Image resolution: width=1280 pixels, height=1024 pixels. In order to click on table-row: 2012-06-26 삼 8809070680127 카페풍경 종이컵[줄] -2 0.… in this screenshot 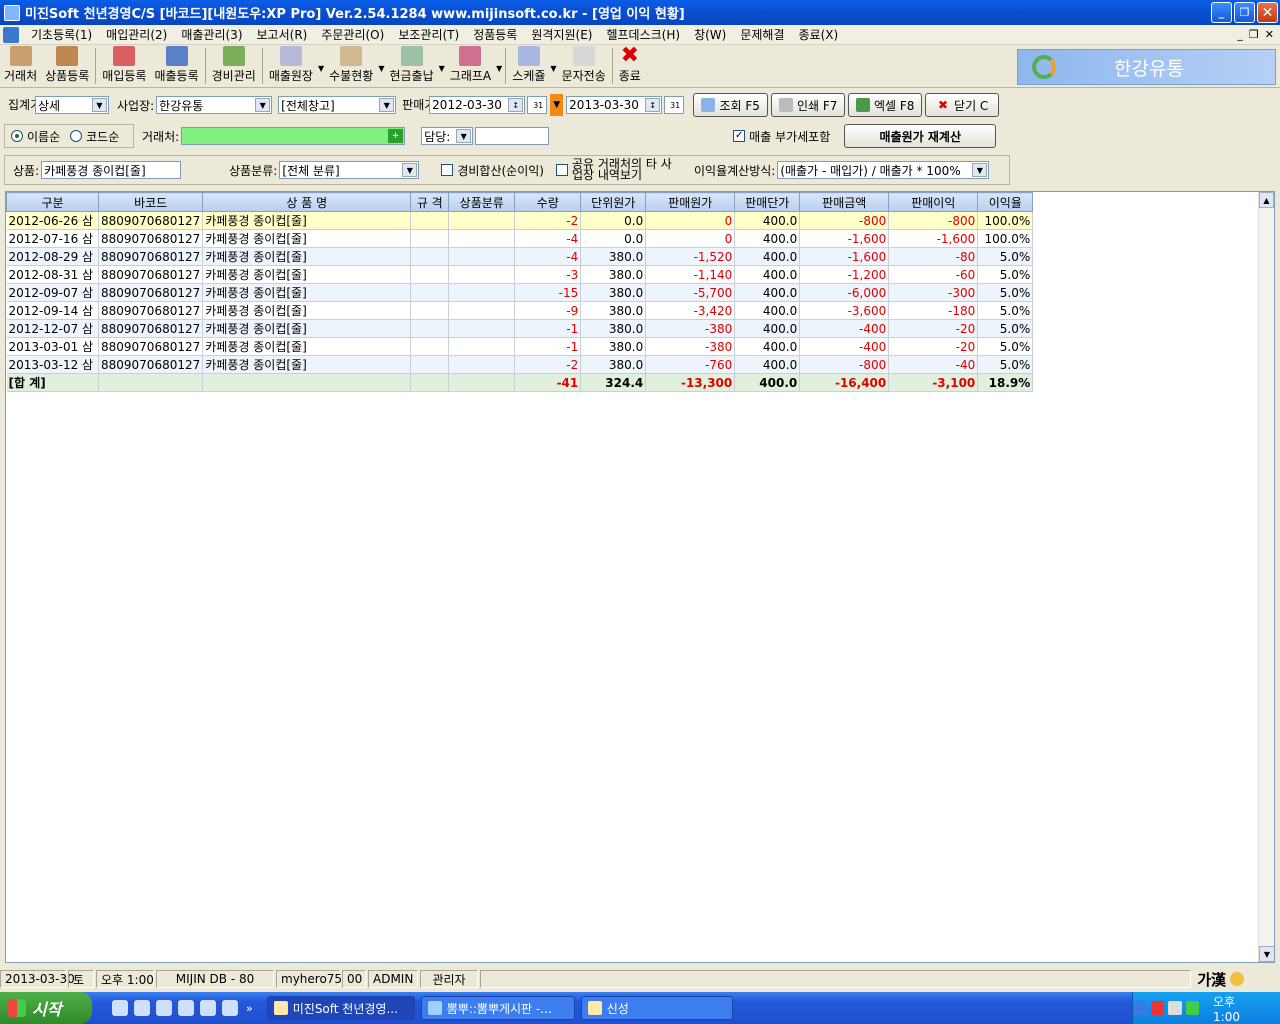, I will do `click(520, 220)`.